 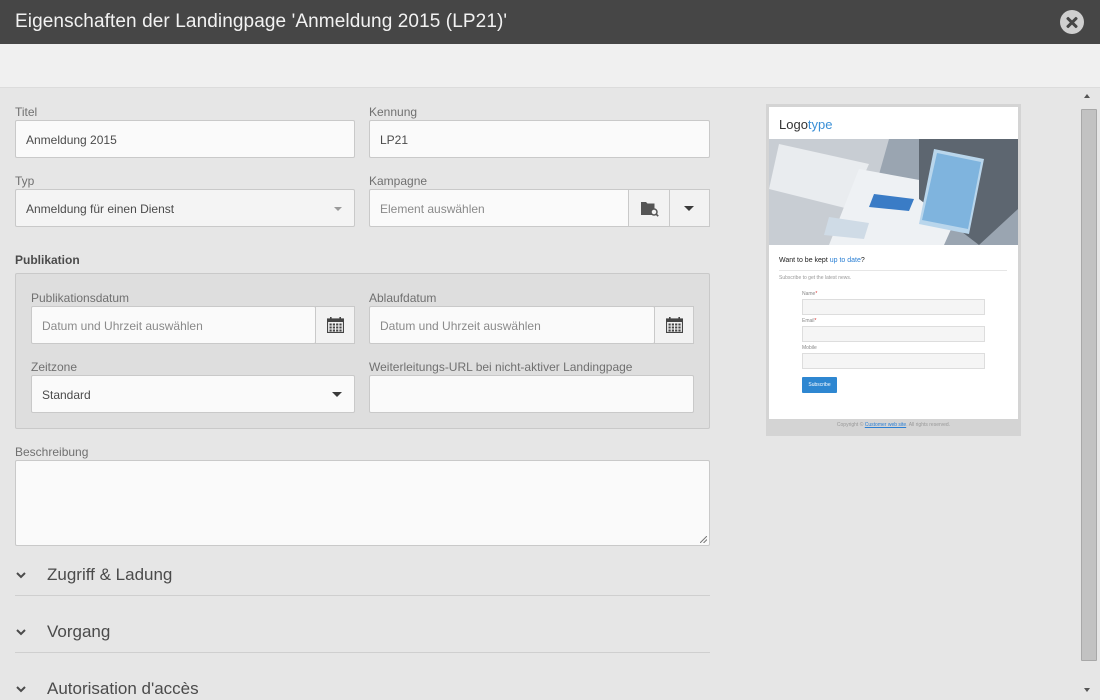 I want to click on preview-subscribe-button: Subscribe, so click(x=819, y=385).